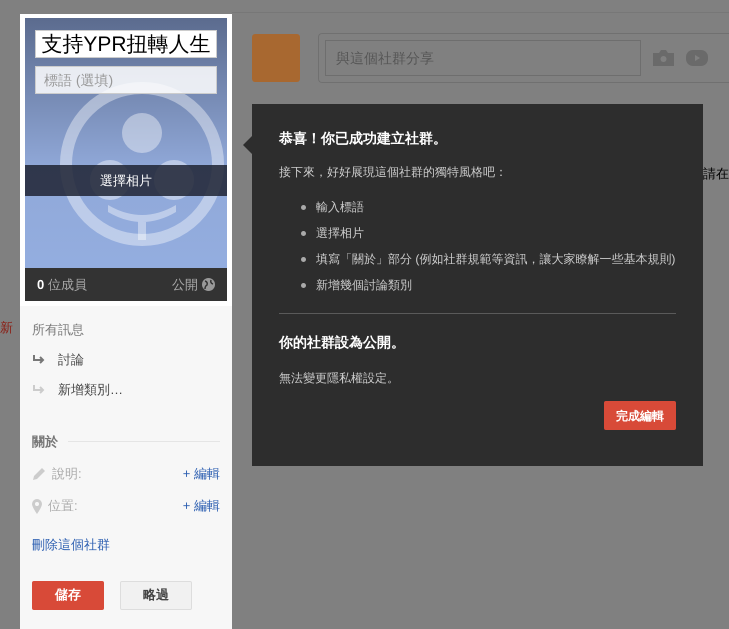  I want to click on delete-community-link: 刪除這個社群, so click(126, 544).